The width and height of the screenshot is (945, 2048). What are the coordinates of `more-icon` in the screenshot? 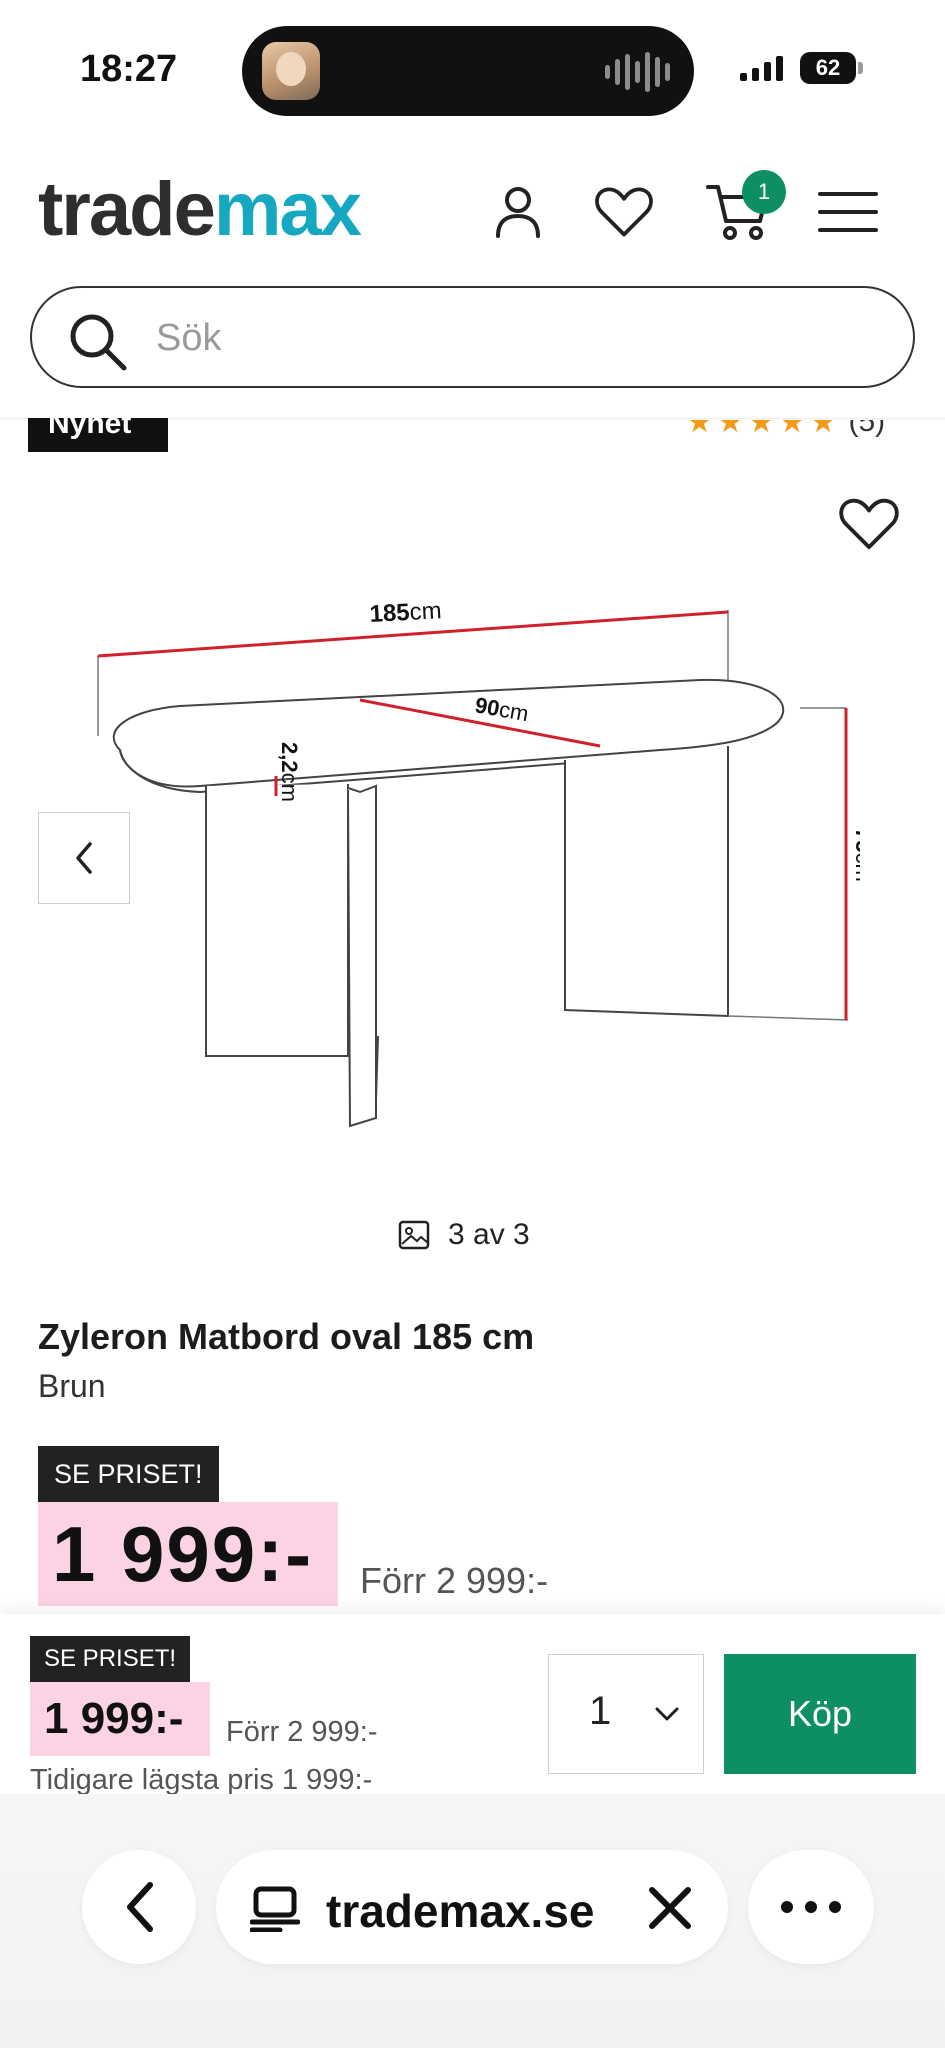 It's located at (811, 1907).